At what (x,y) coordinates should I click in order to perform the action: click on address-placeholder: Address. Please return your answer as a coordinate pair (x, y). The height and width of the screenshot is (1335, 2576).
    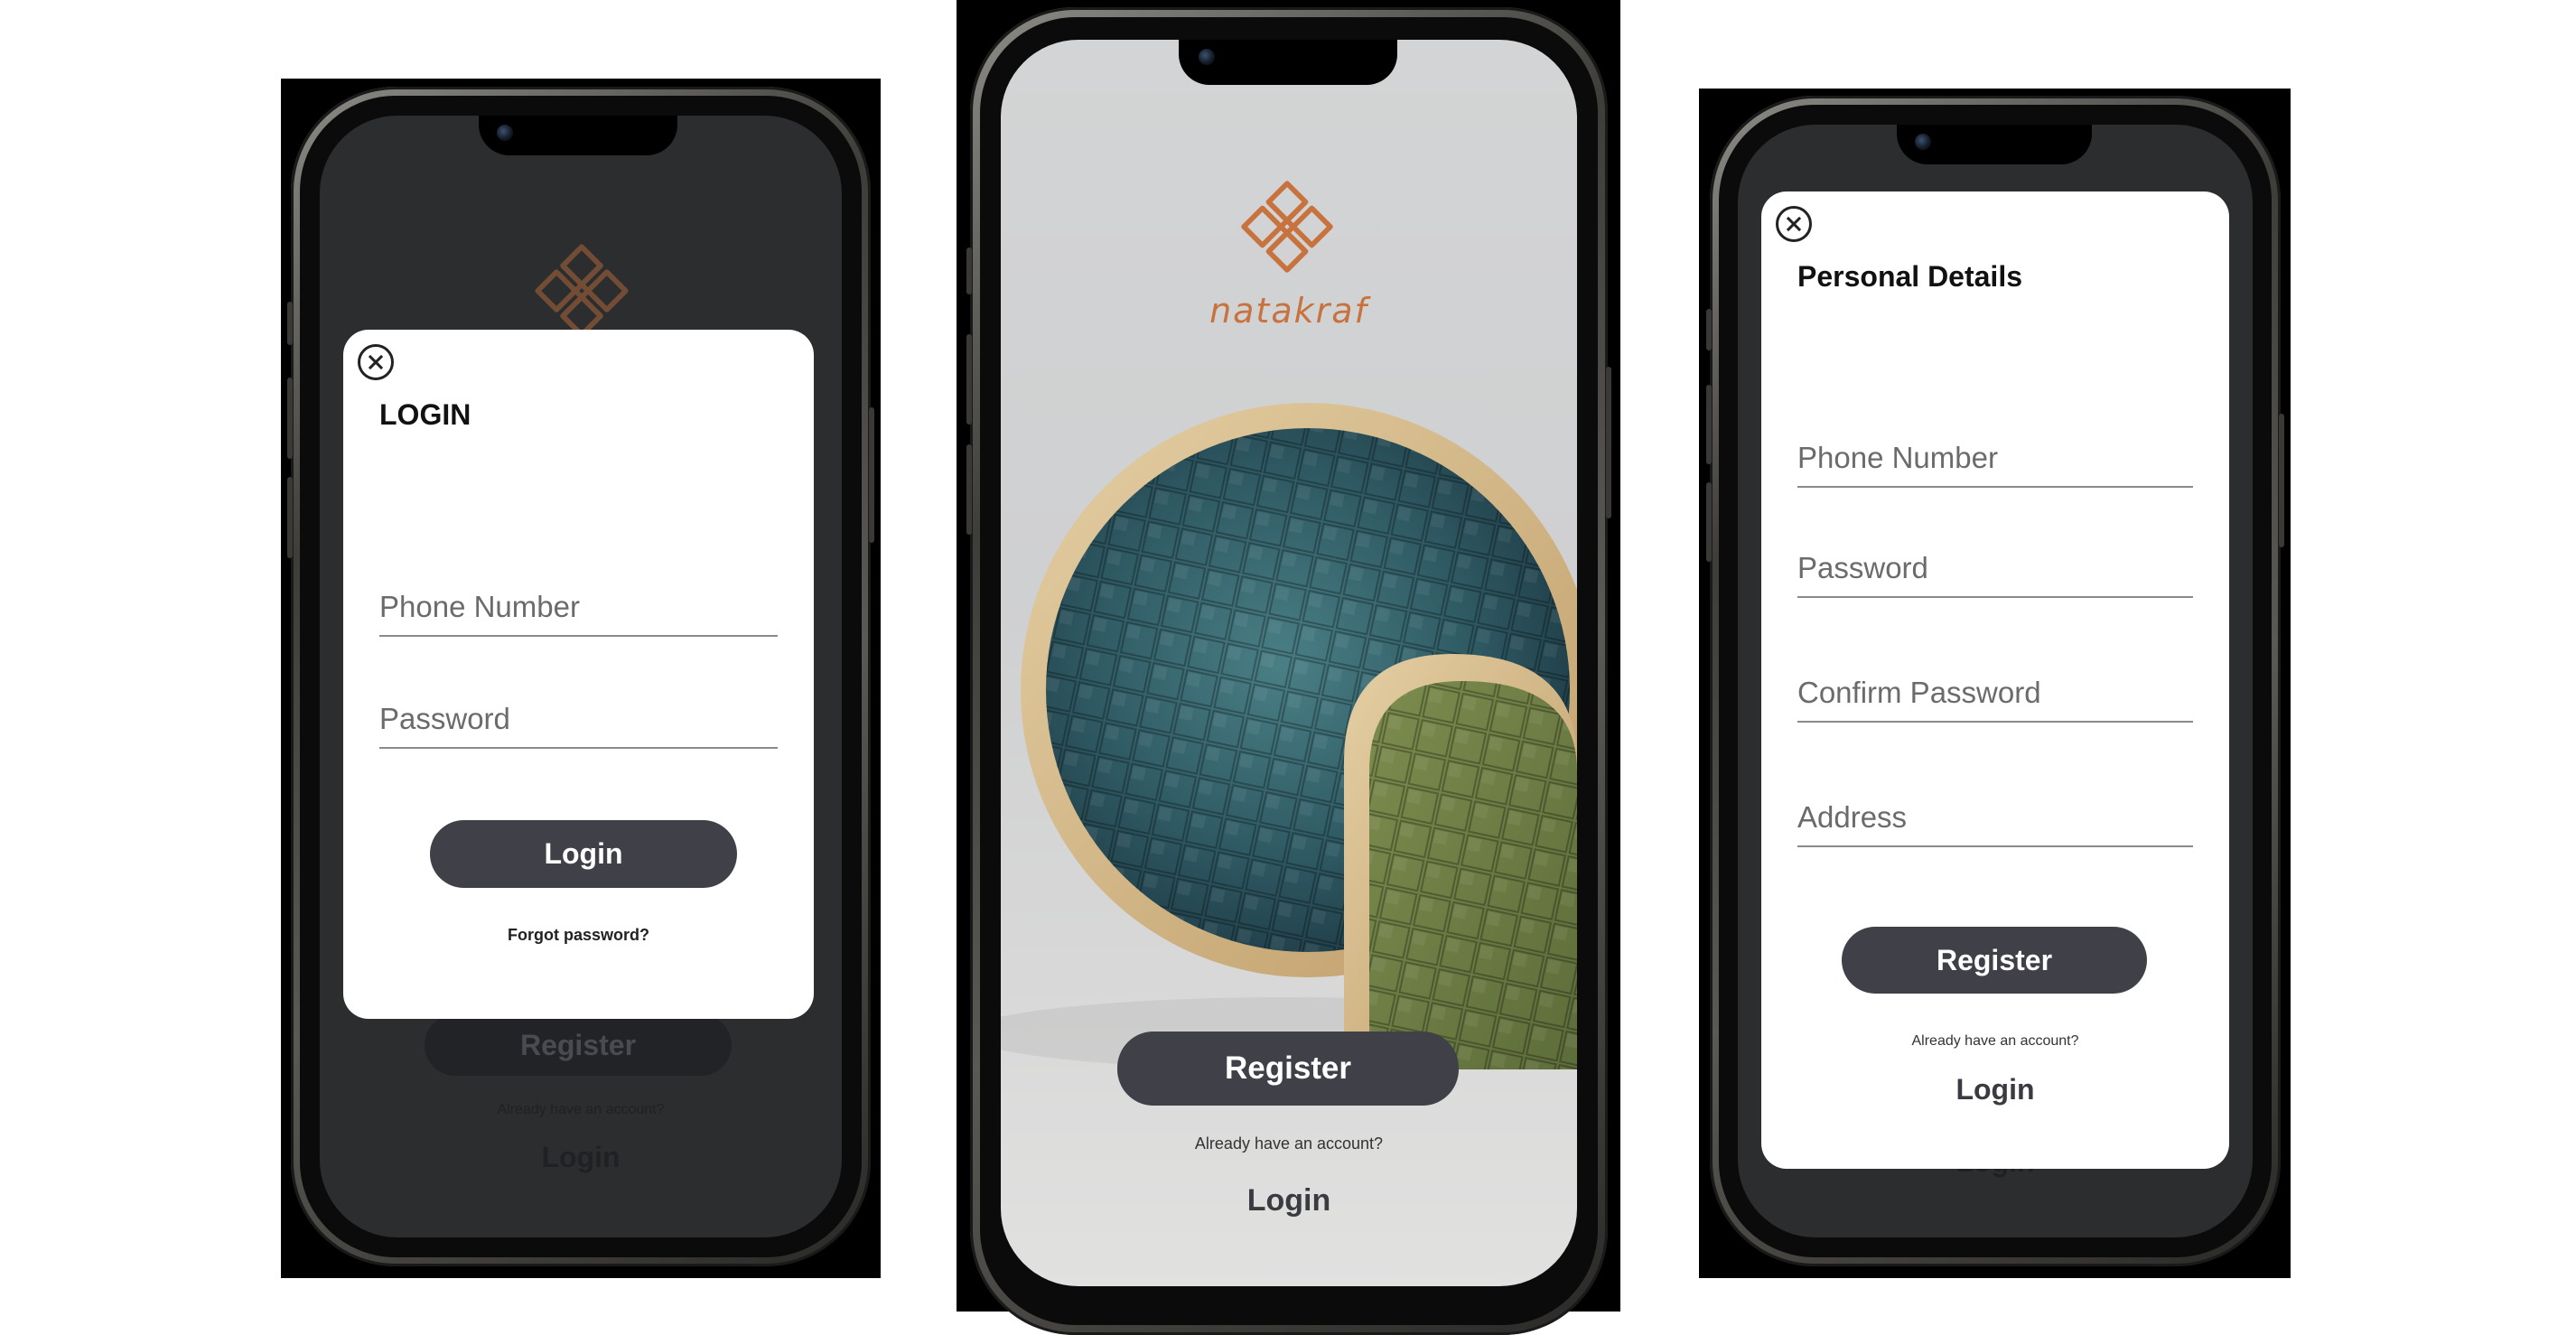
    Looking at the image, I should click on (1853, 817).